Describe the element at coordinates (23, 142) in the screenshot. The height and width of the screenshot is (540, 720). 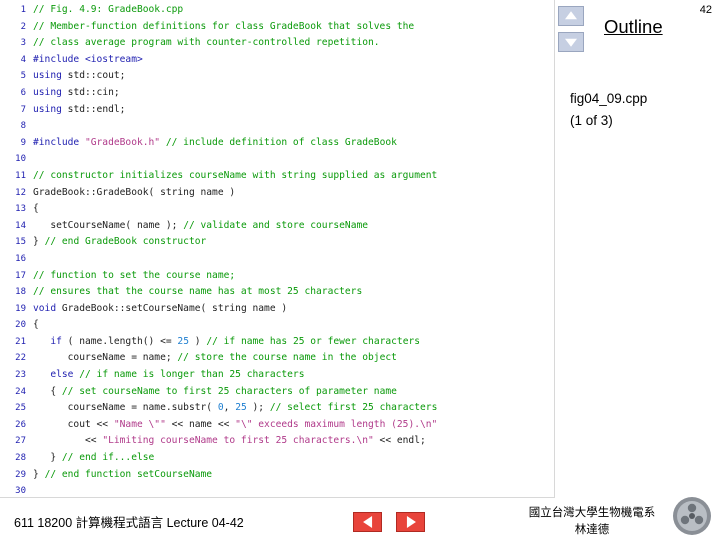
I see `code-line-number: 9` at that location.